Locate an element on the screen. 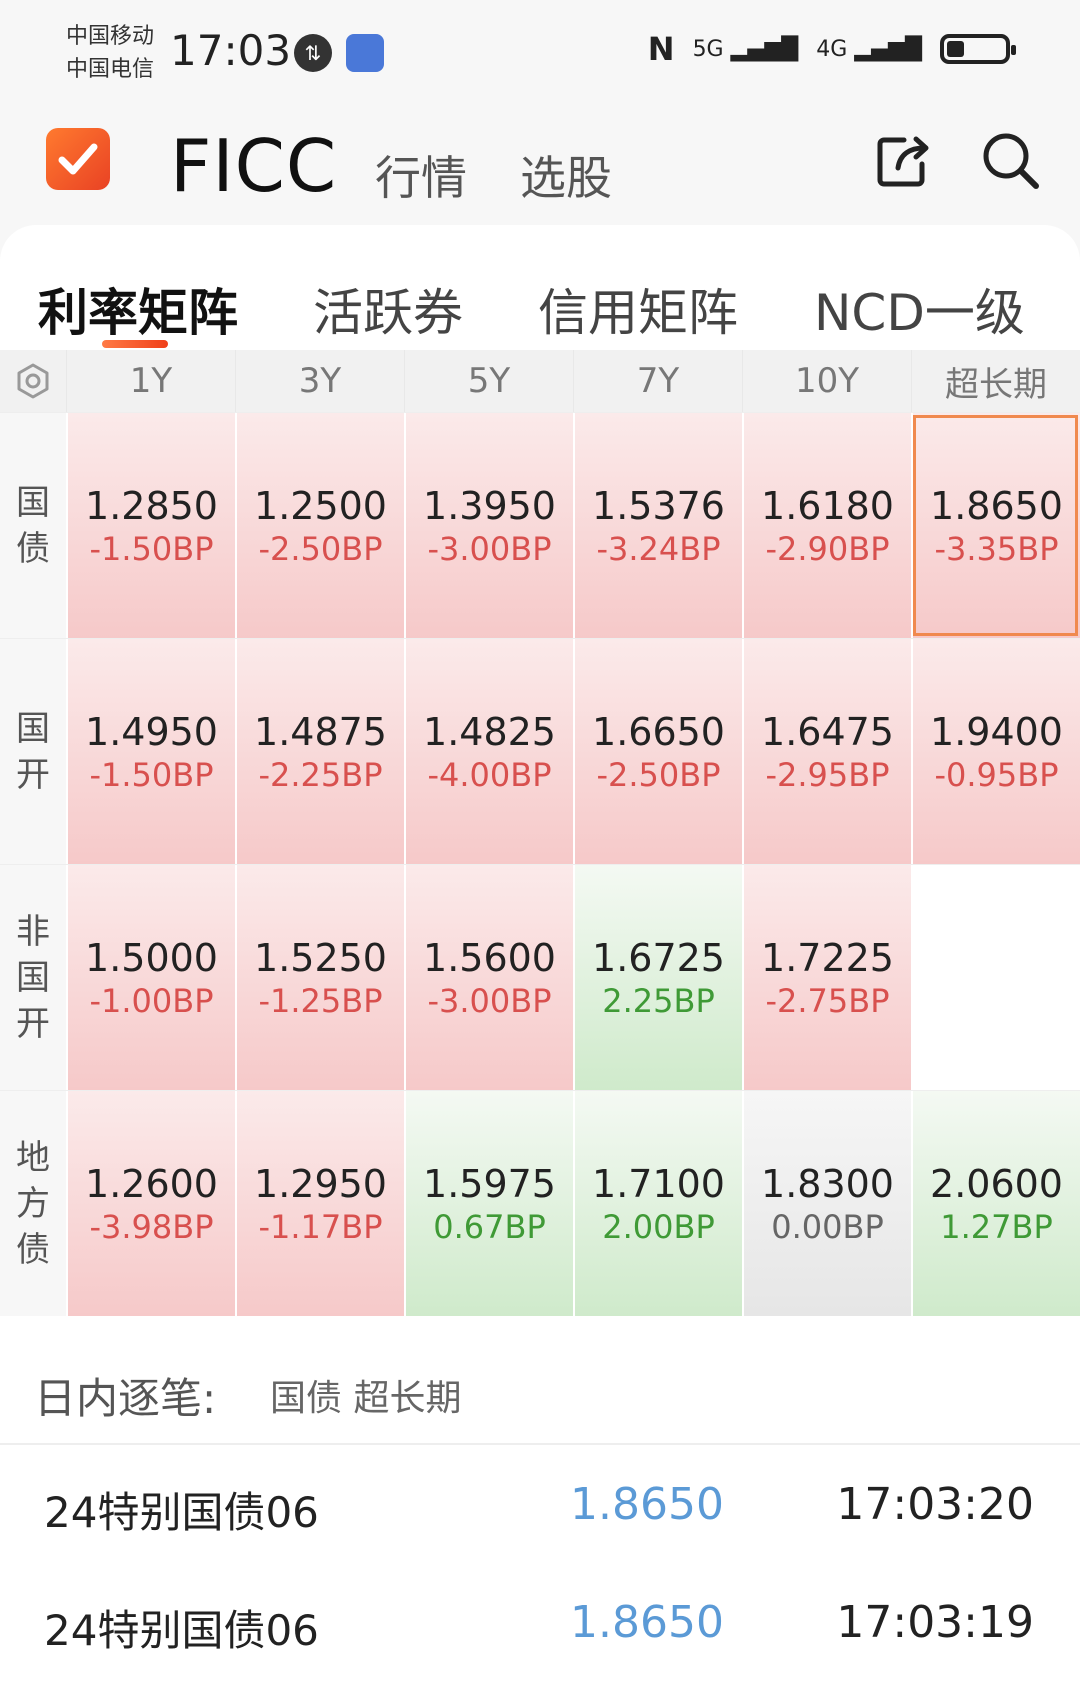 Image resolution: width=1080 pixels, height=1683 pixels. yield-value: 1.5250 is located at coordinates (320, 957).